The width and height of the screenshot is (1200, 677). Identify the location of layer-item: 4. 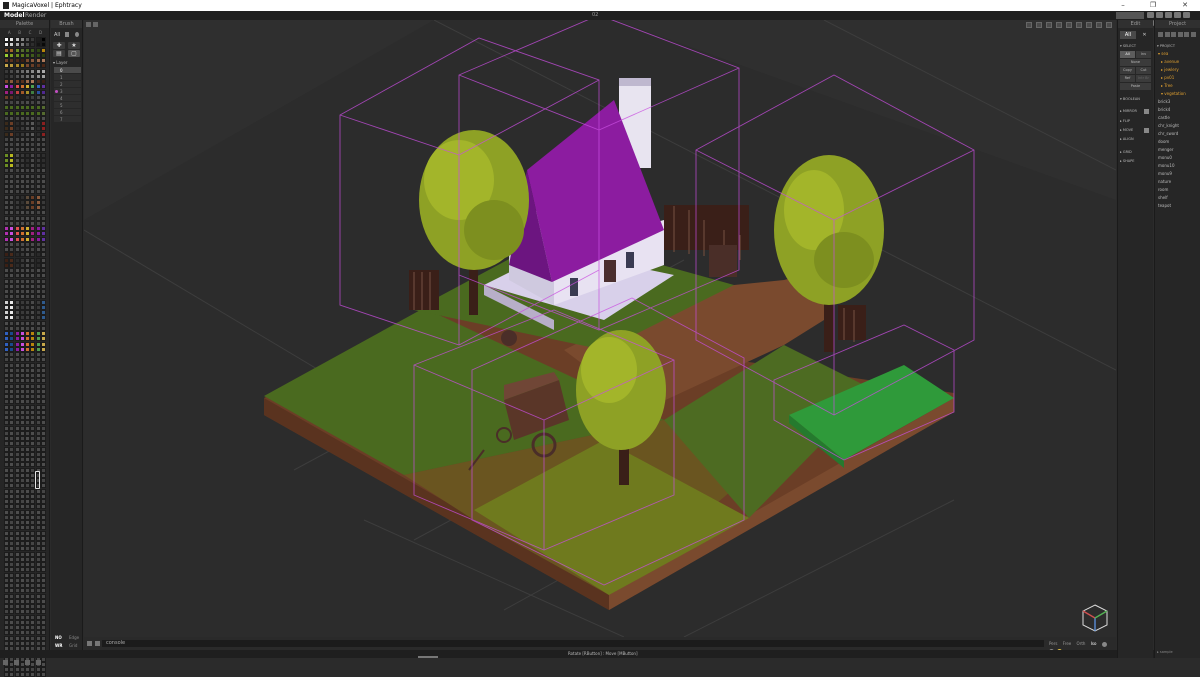
(67, 98).